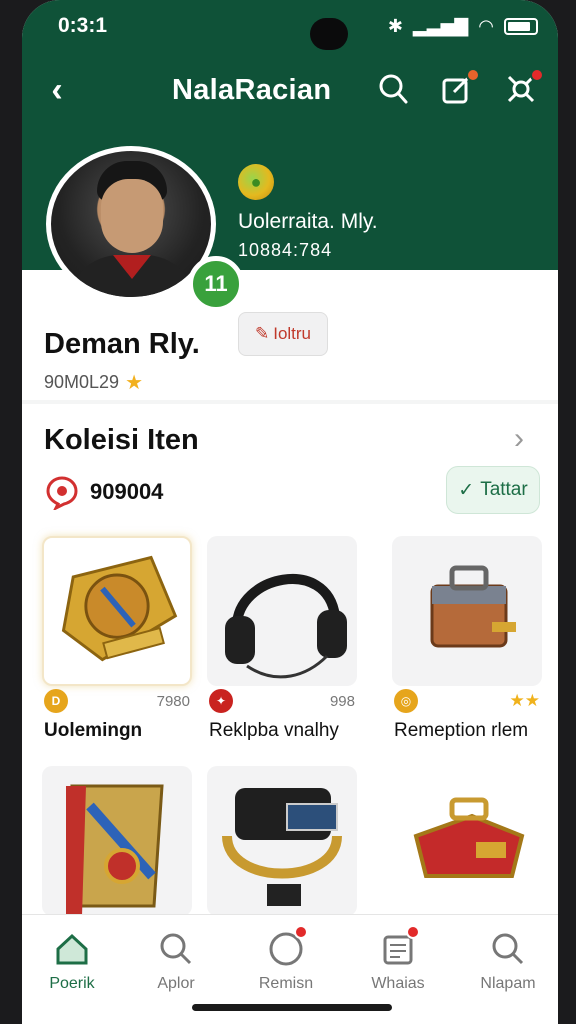 This screenshot has height=1024, width=576. Describe the element at coordinates (440, 26) in the screenshot. I see `signal-icon: ▂▃▅▇` at that location.